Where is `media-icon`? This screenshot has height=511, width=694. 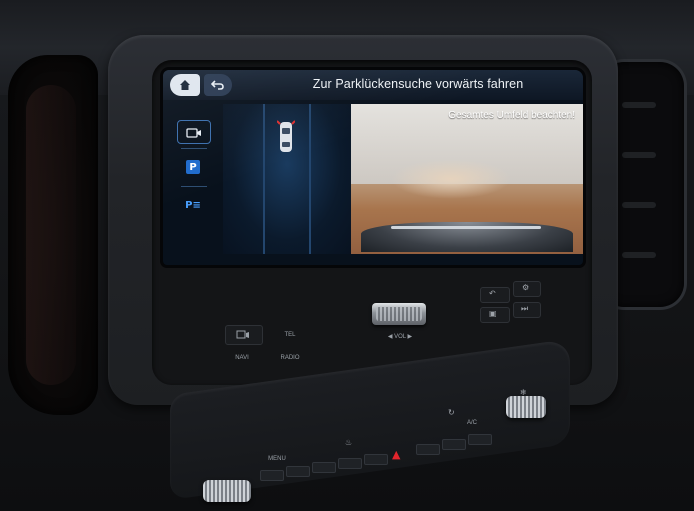
media-icon is located at coordinates (242, 334).